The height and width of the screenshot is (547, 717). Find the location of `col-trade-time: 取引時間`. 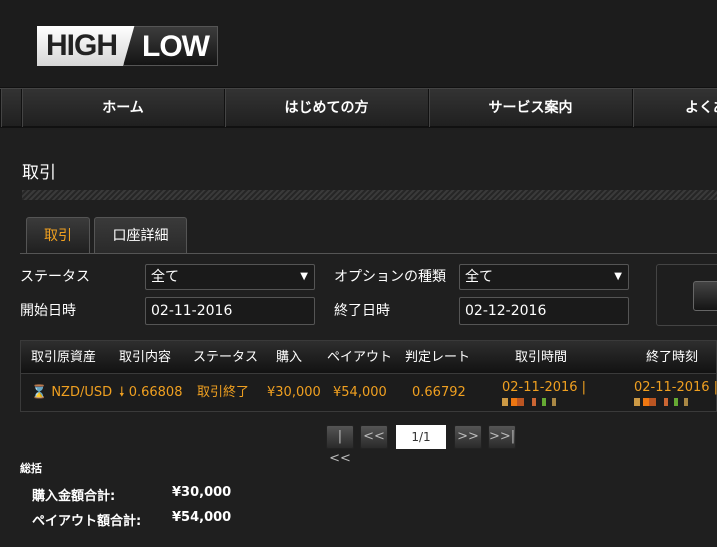

col-trade-time: 取引時間 is located at coordinates (541, 357).